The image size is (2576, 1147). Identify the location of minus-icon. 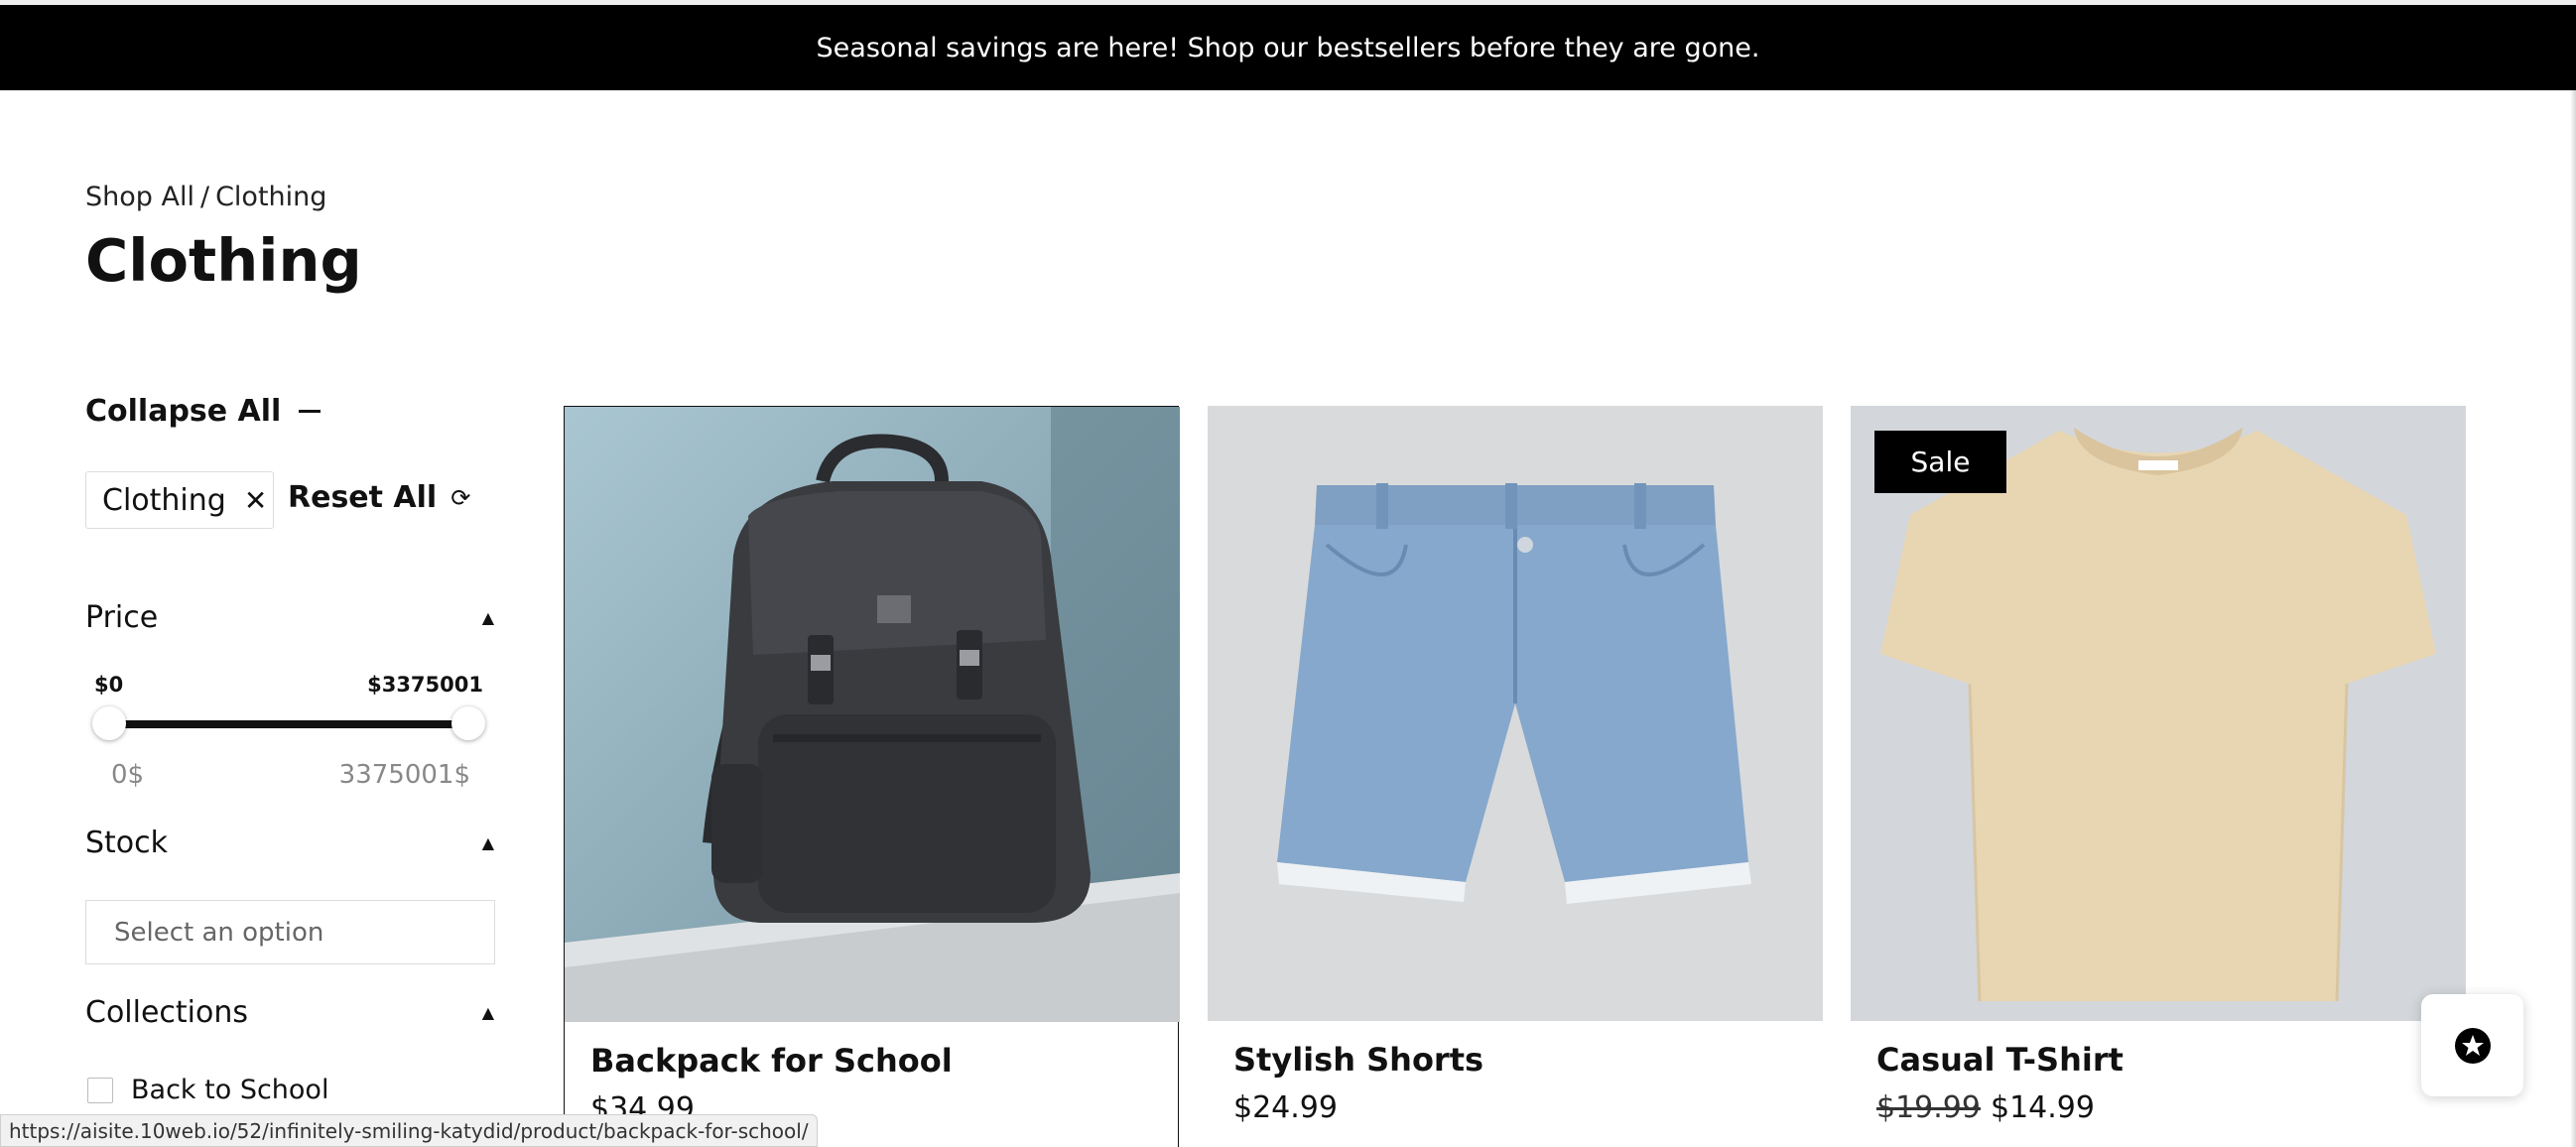
(311, 411).